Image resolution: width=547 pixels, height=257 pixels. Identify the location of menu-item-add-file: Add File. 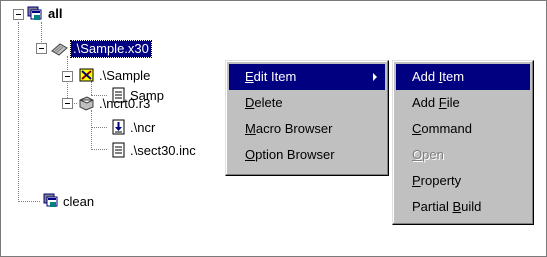
(463, 103).